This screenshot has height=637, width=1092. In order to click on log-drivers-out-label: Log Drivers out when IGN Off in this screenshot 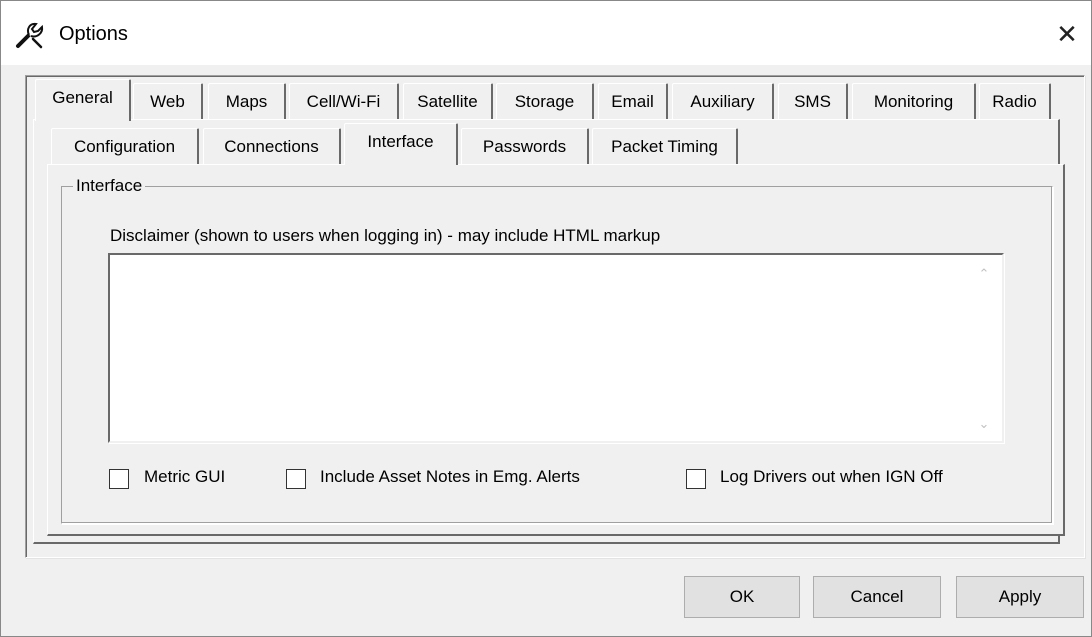, I will do `click(831, 477)`.